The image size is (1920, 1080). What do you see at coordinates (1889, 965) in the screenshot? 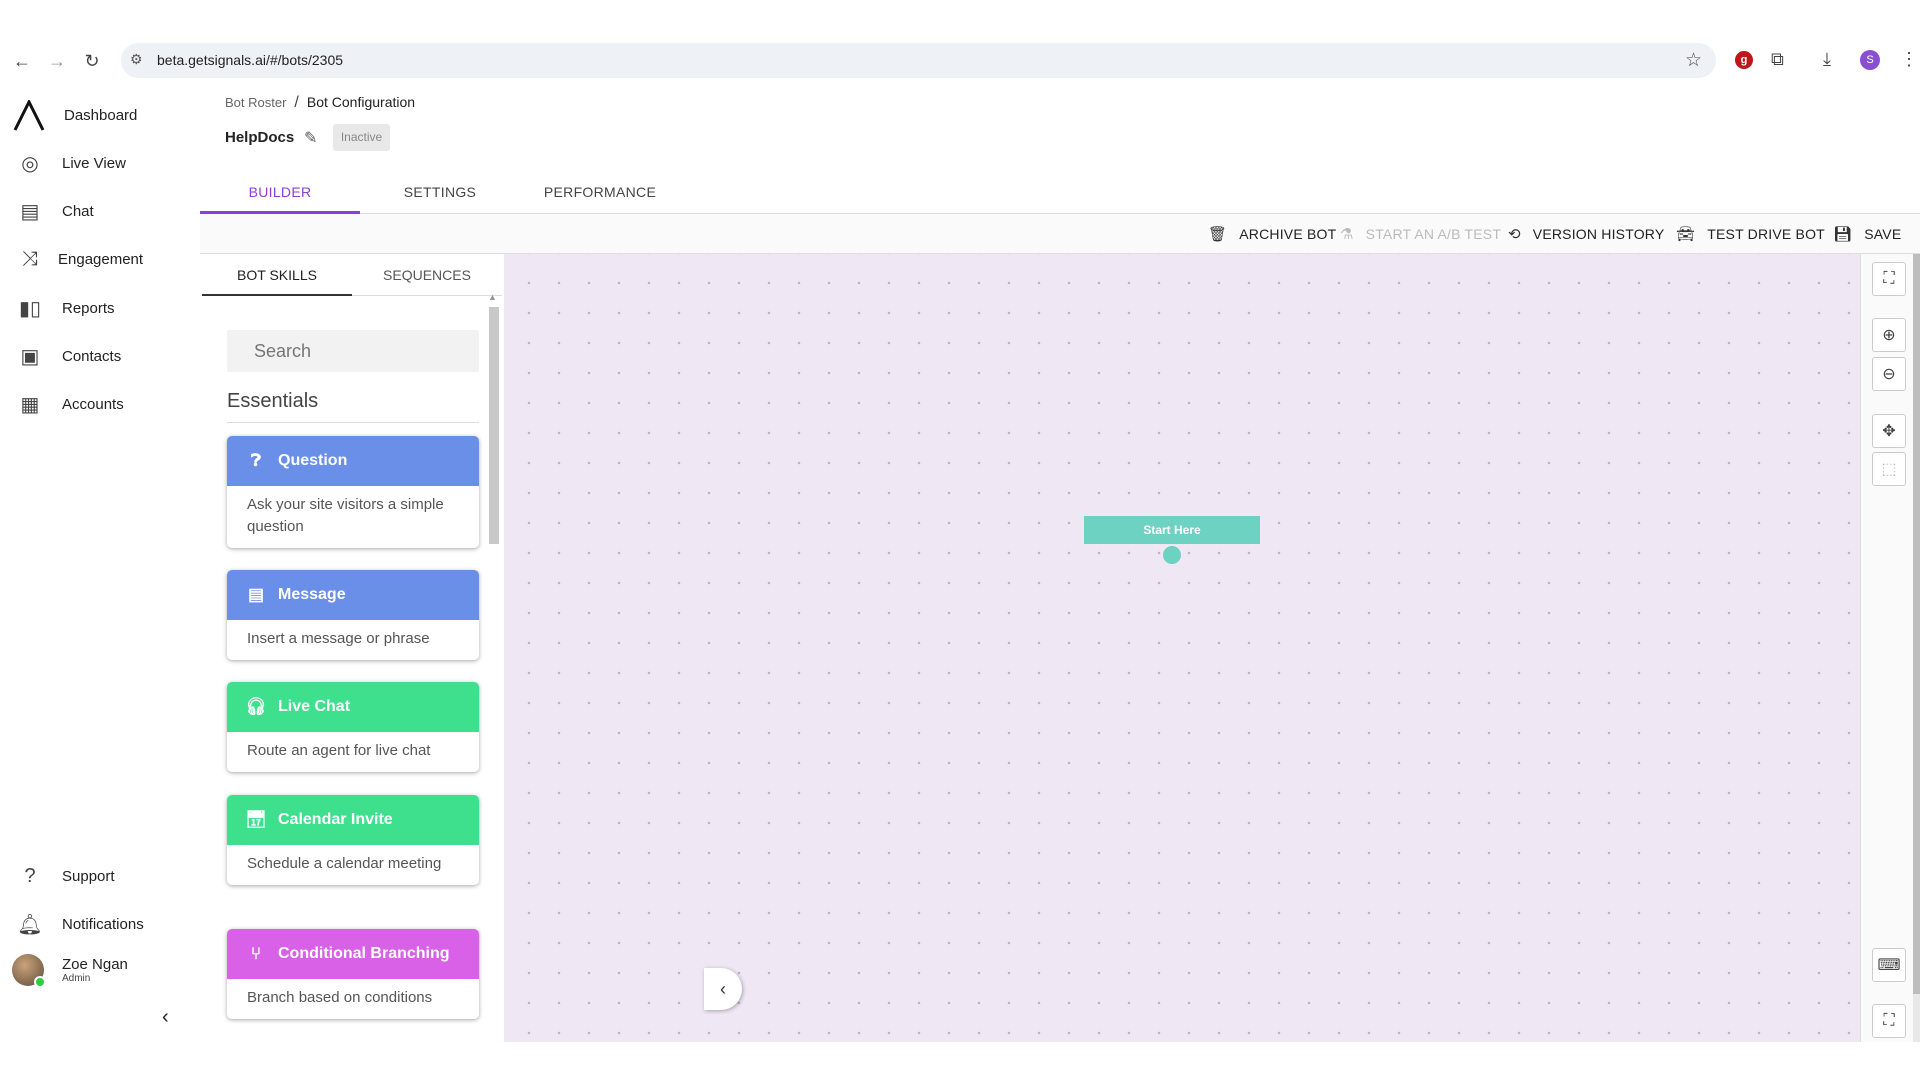
I see `keyboard-icon: ⌨` at bounding box center [1889, 965].